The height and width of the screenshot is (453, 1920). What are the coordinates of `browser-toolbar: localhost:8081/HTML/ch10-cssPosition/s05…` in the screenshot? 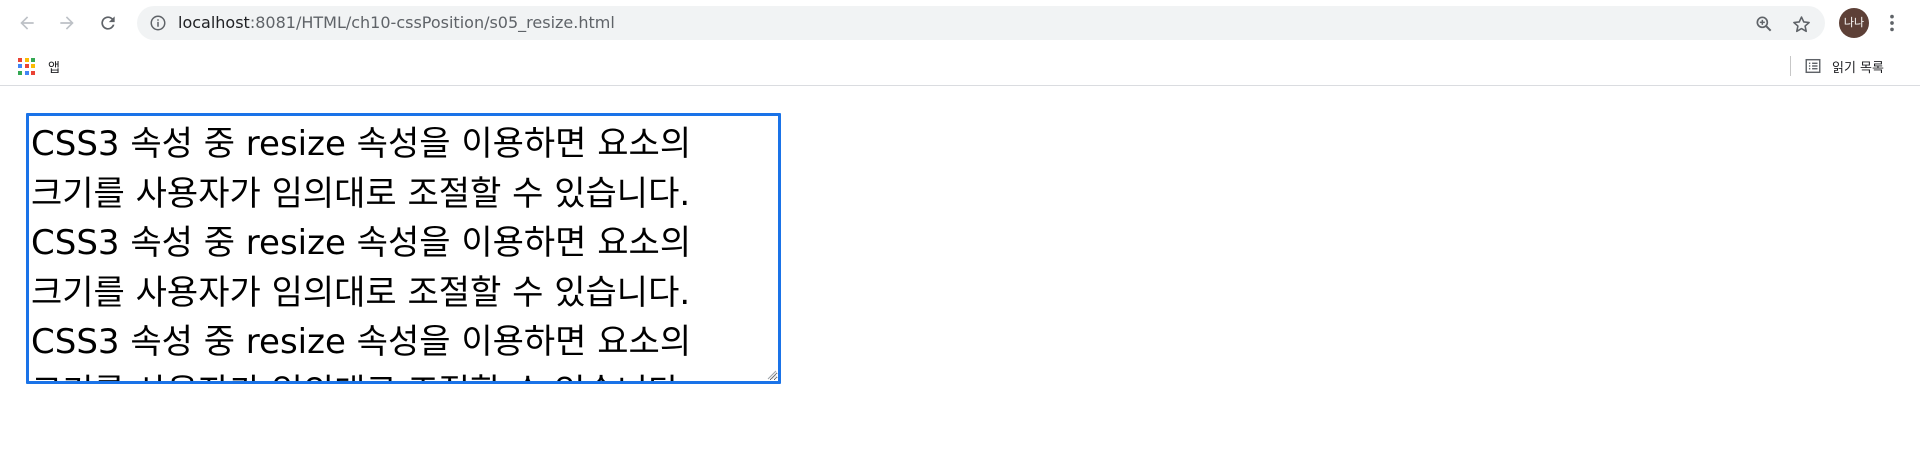 It's located at (960, 23).